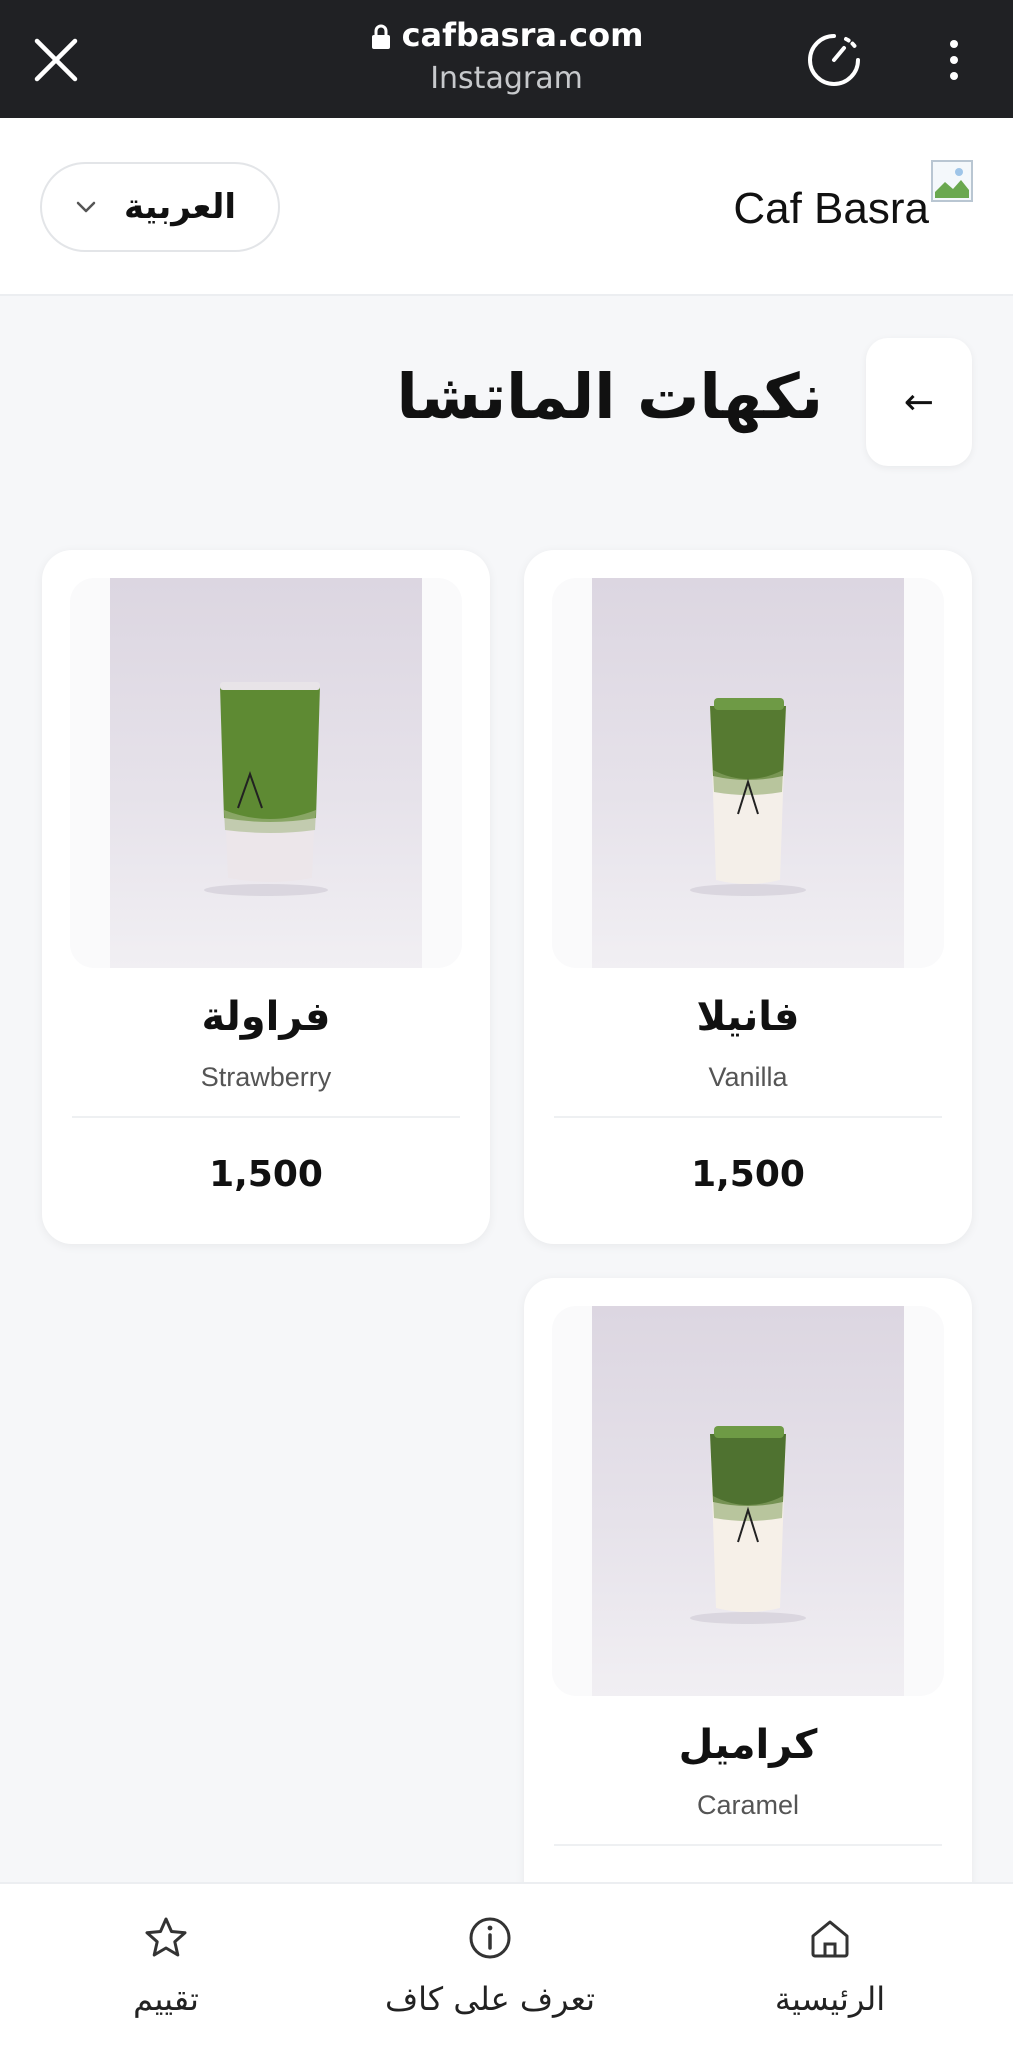 The width and height of the screenshot is (1013, 2048). I want to click on product-card-strawberry: فراولة Strawberry 1,500, so click(266, 897).